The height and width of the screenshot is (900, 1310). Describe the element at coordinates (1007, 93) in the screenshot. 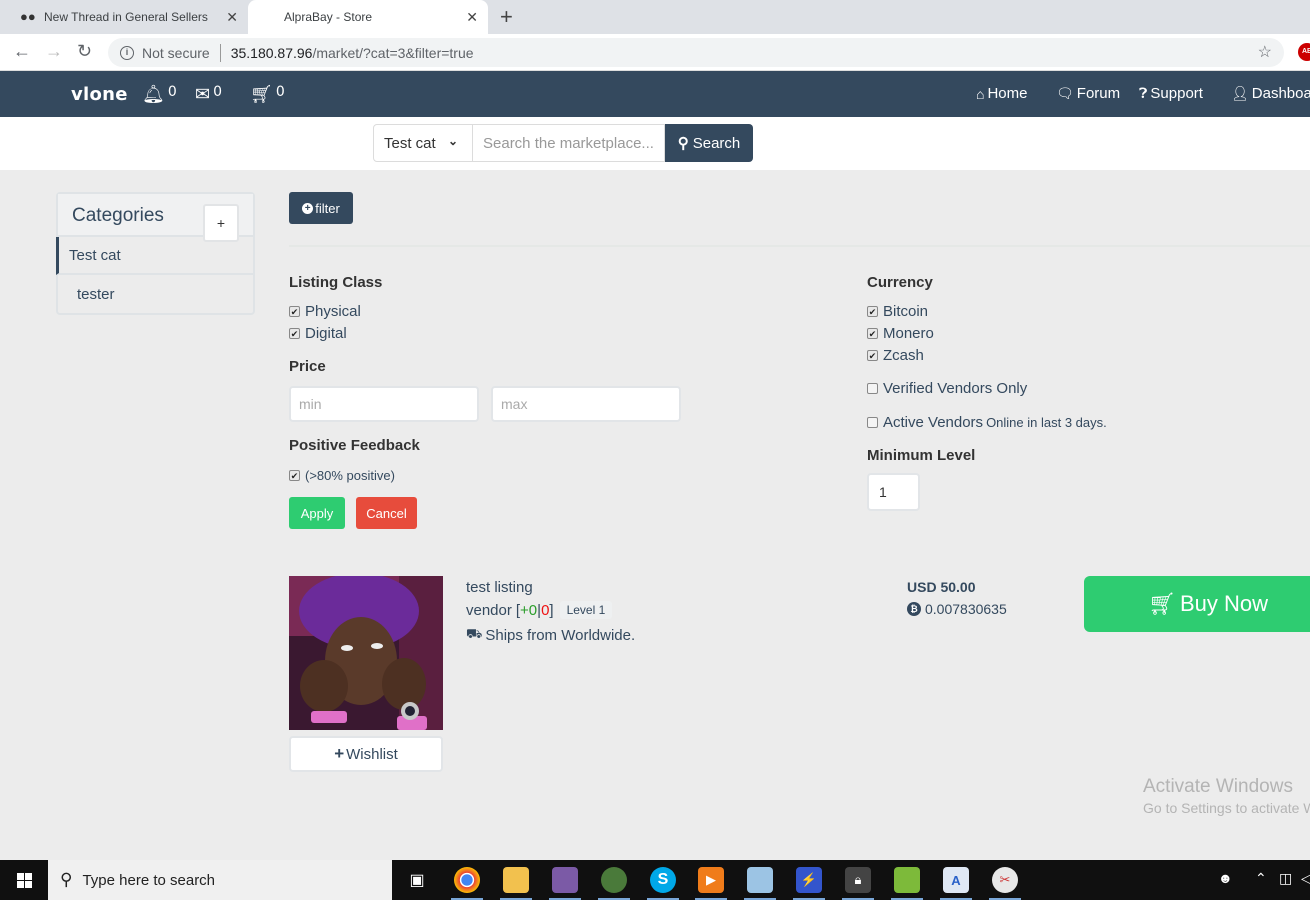

I see `nav-link-label: Home` at that location.